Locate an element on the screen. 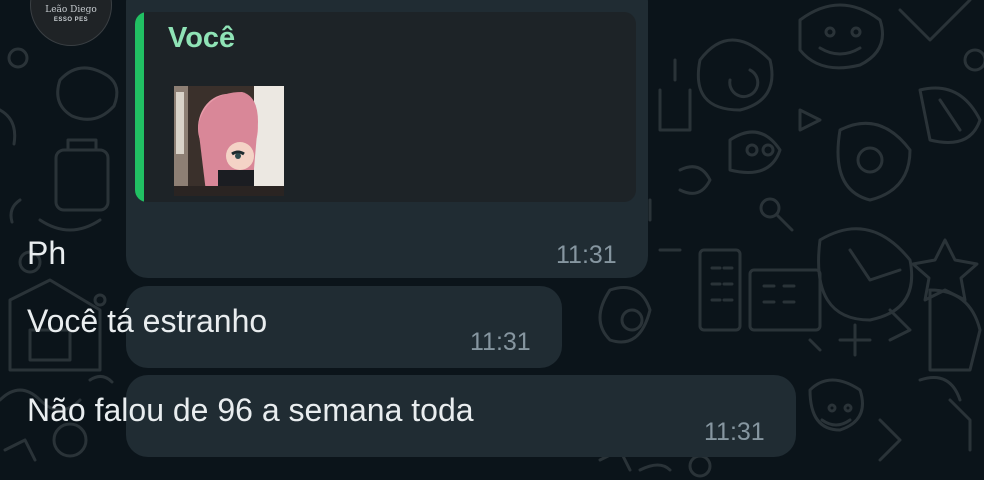 Image resolution: width=984 pixels, height=480 pixels. avatar-name: Leão Diego is located at coordinates (71, 10).